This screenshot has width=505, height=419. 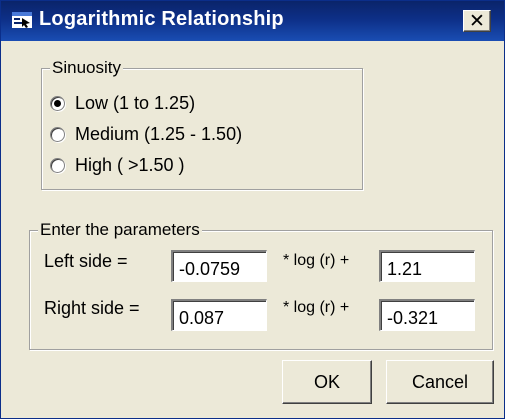 I want to click on close-icon: ✕, so click(x=477, y=21).